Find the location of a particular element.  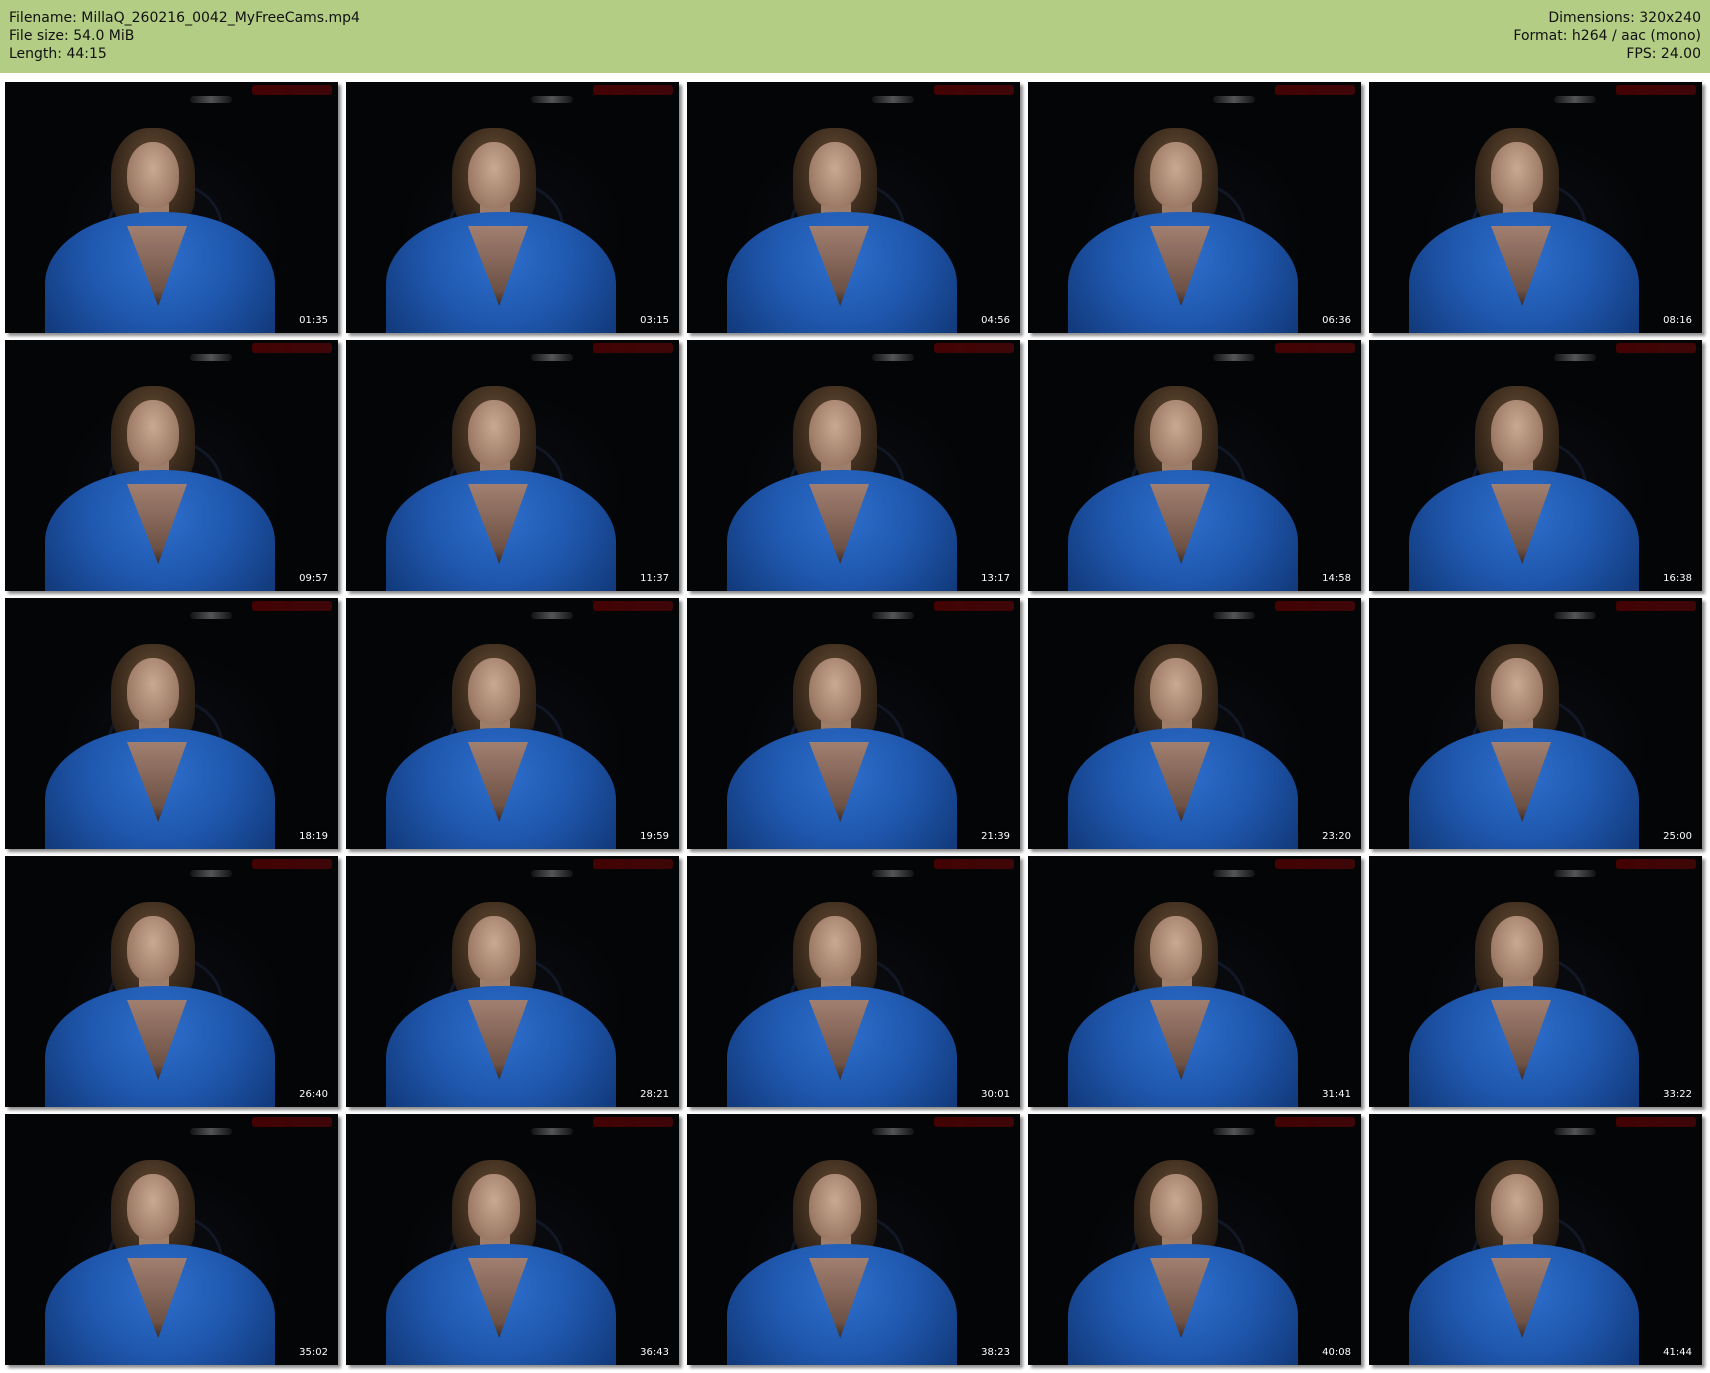

timestamp-label: 01:35 is located at coordinates (313, 320).